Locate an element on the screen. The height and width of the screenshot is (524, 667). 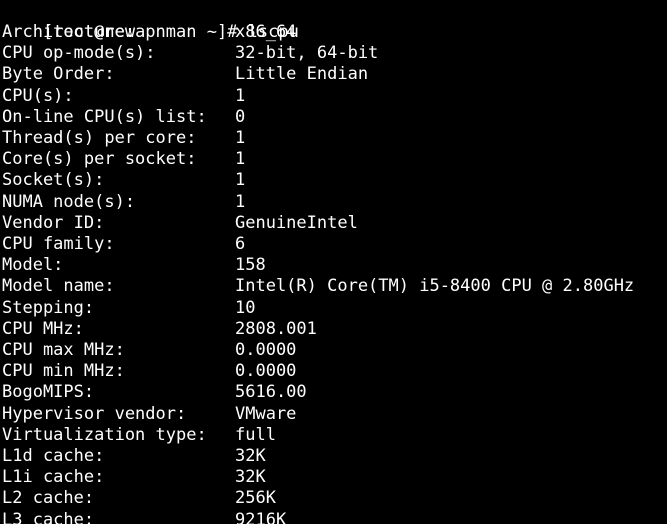
output-value: 10 is located at coordinates (245, 307).